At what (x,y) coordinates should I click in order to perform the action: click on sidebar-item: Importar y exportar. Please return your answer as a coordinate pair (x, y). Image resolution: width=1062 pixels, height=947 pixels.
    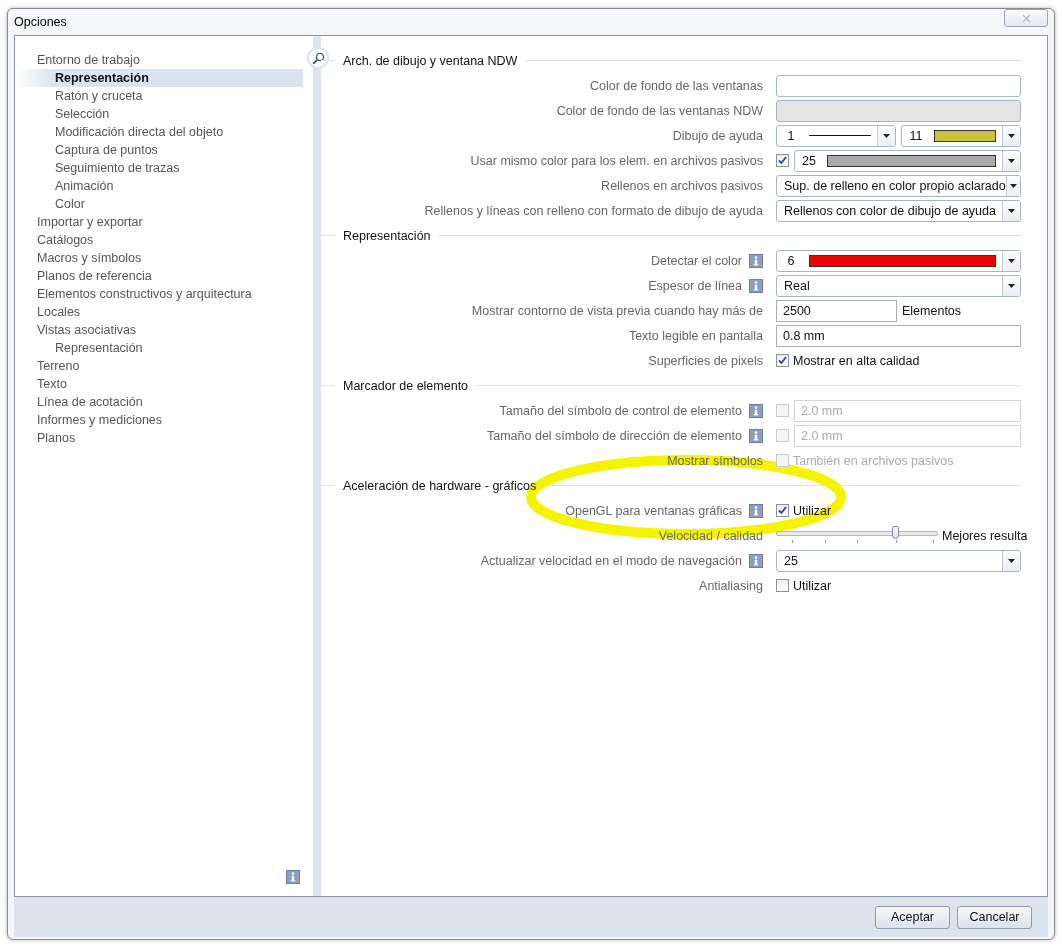
    Looking at the image, I should click on (159, 222).